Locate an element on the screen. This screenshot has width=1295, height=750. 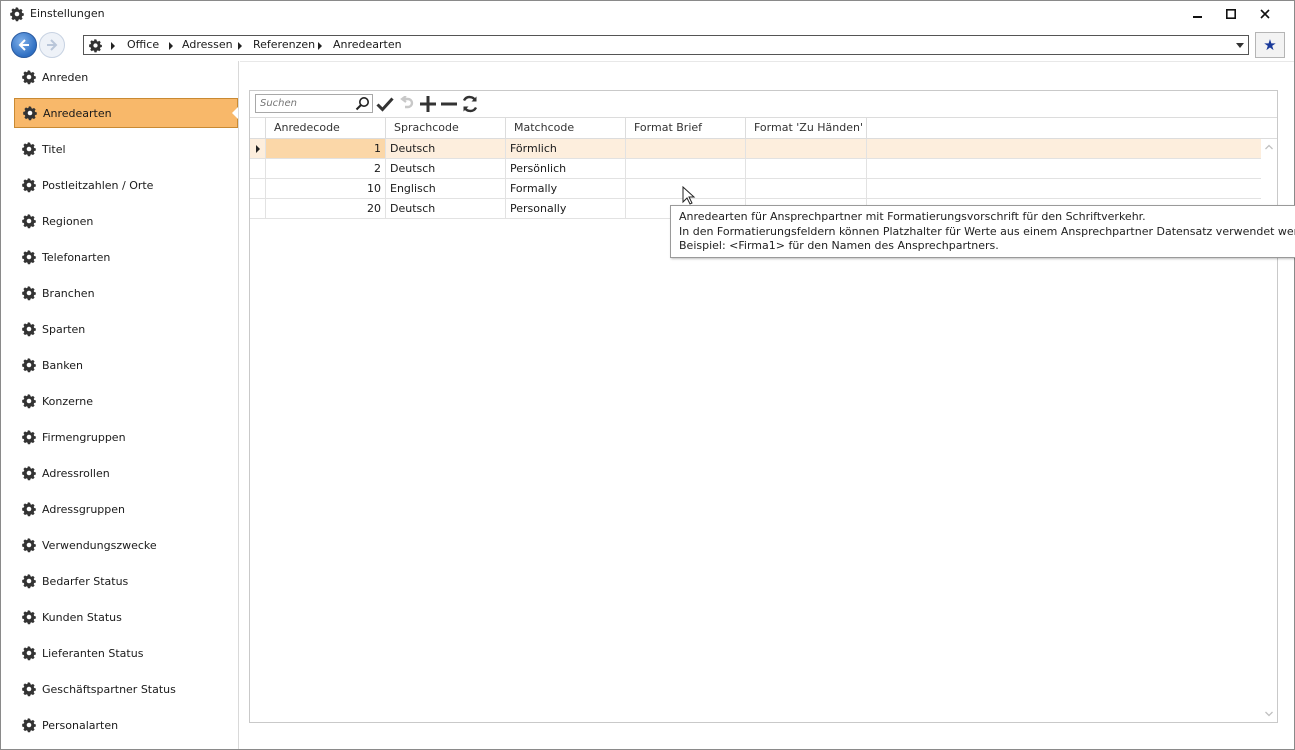
column-header-format-zu-haenden: Format 'Zu Händen' is located at coordinates (806, 128).